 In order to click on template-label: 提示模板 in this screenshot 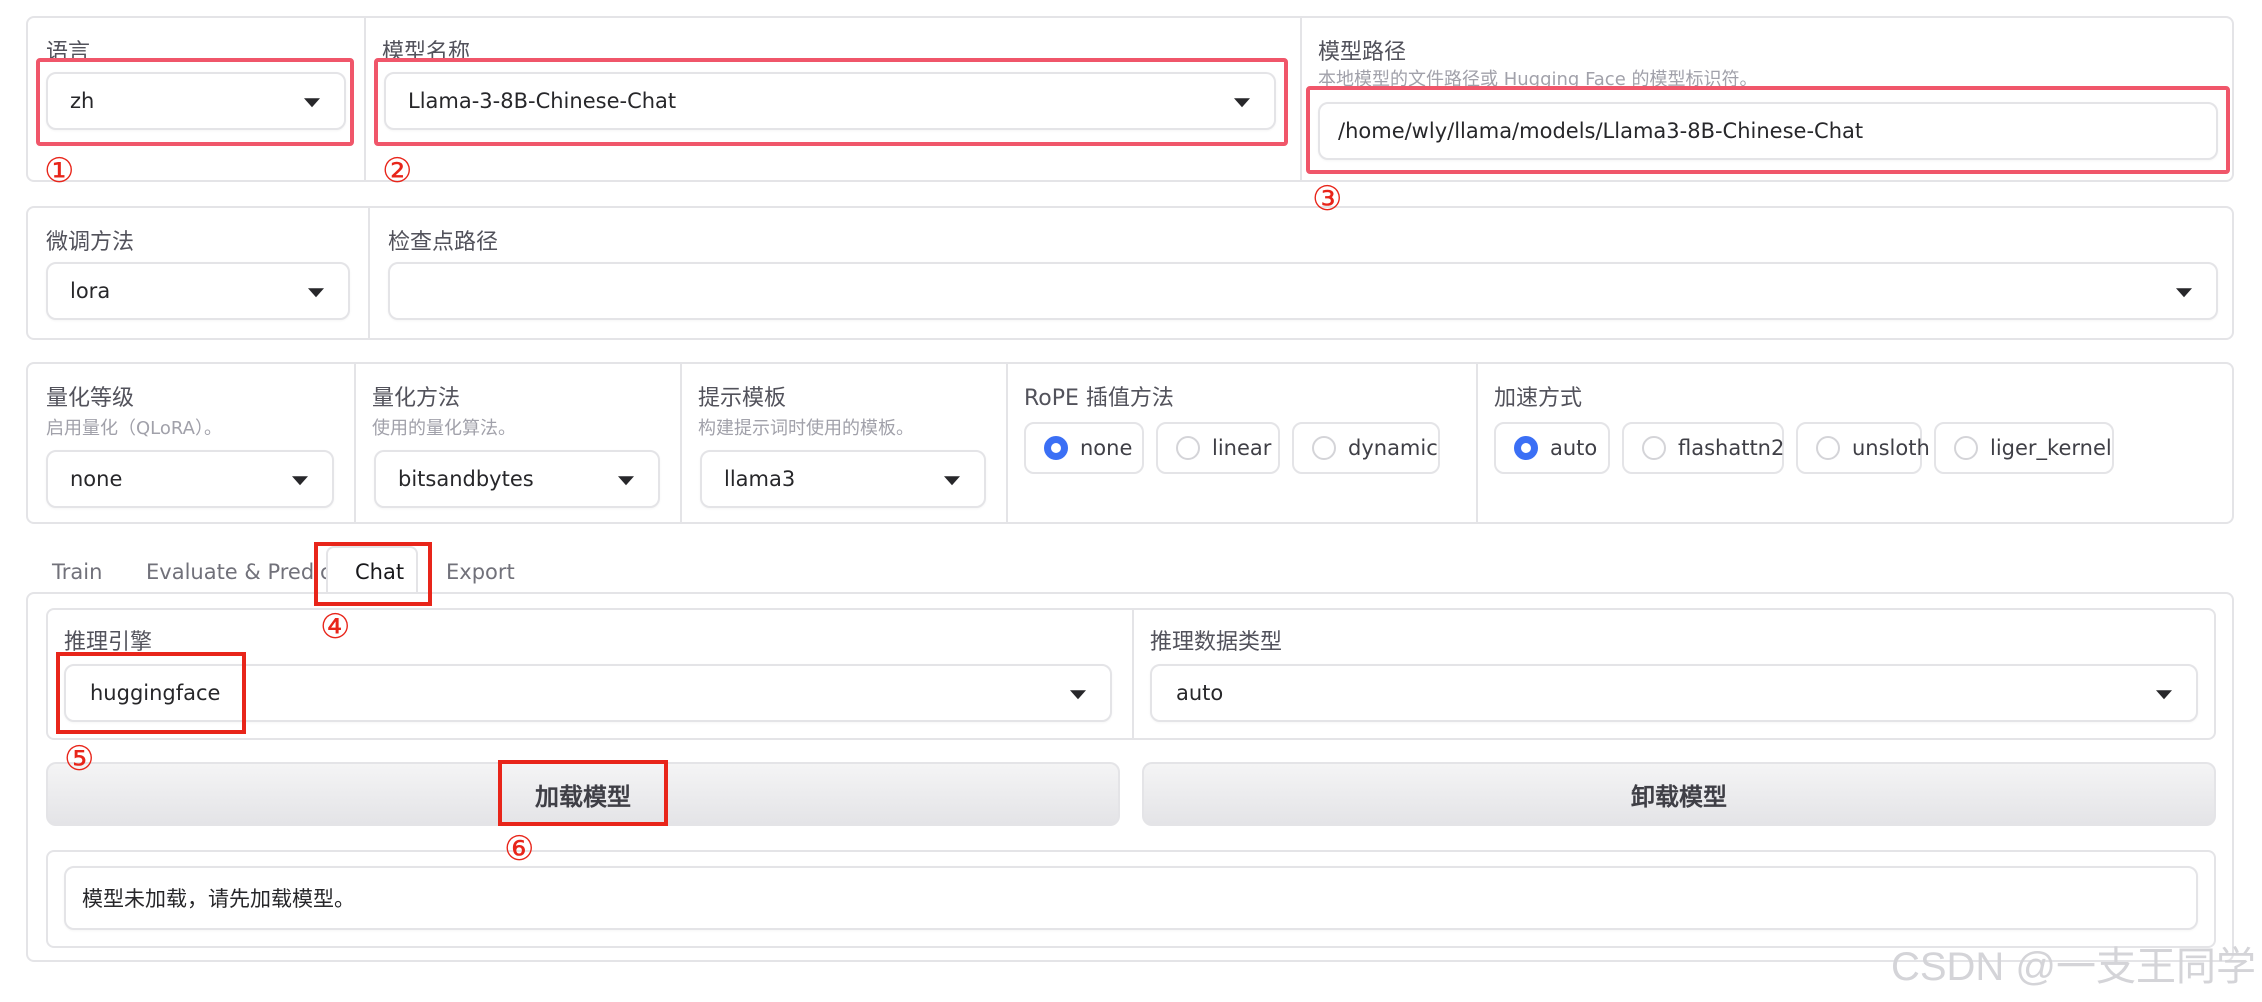, I will do `click(742, 398)`.